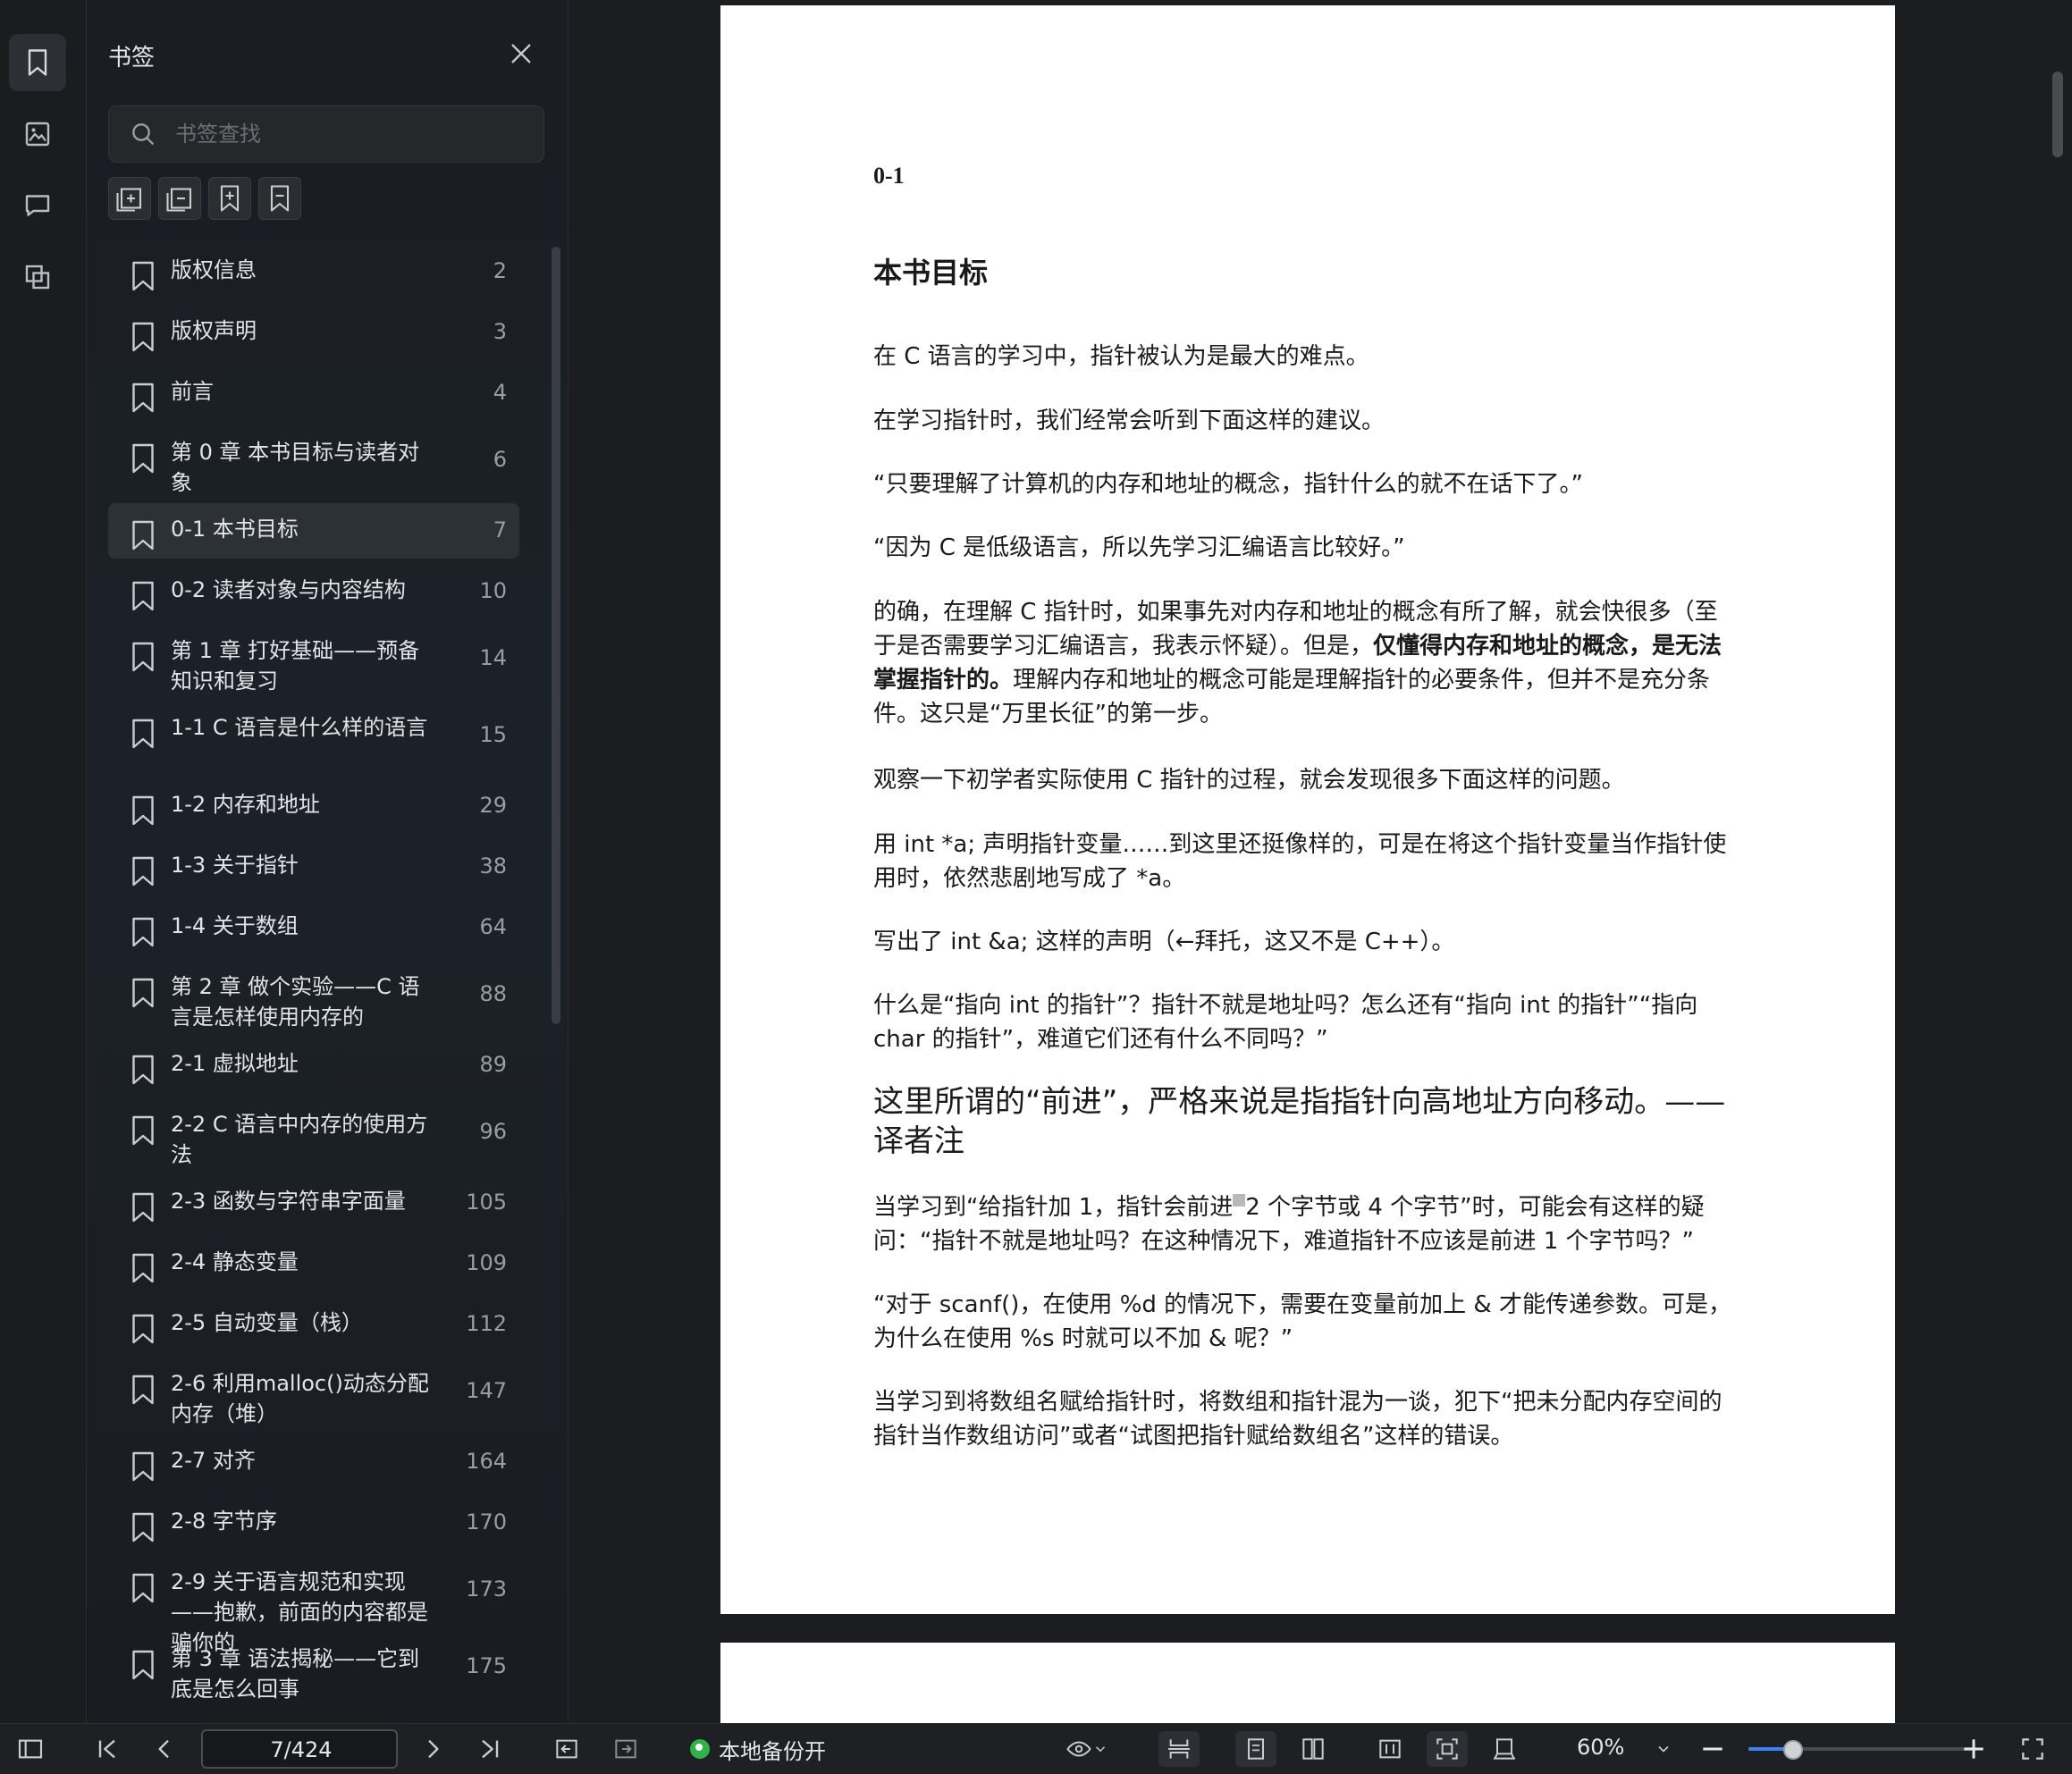  What do you see at coordinates (235, 530) in the screenshot?
I see `bookmark-label: 0-1 本书目标` at bounding box center [235, 530].